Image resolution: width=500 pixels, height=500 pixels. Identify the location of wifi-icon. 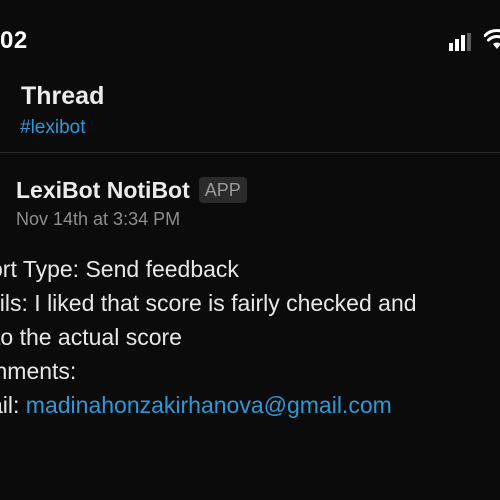
(492, 39).